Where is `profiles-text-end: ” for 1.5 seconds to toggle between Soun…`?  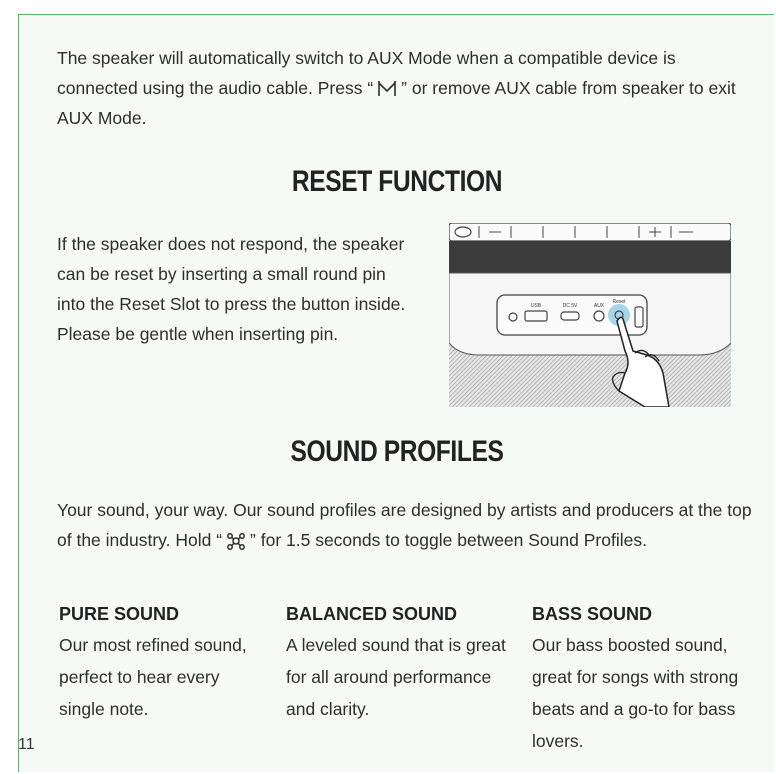
profiles-text-end: ” for 1.5 seconds to toggle between Soun… is located at coordinates (448, 540).